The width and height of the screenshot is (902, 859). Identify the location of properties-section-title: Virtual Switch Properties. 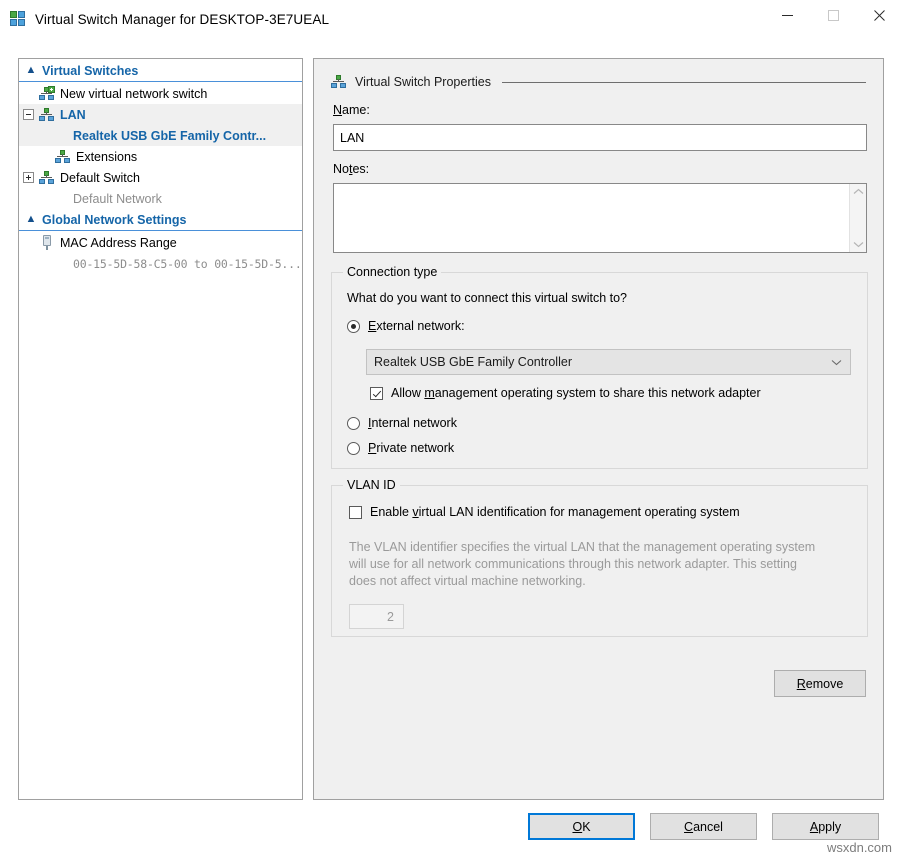
(598, 82).